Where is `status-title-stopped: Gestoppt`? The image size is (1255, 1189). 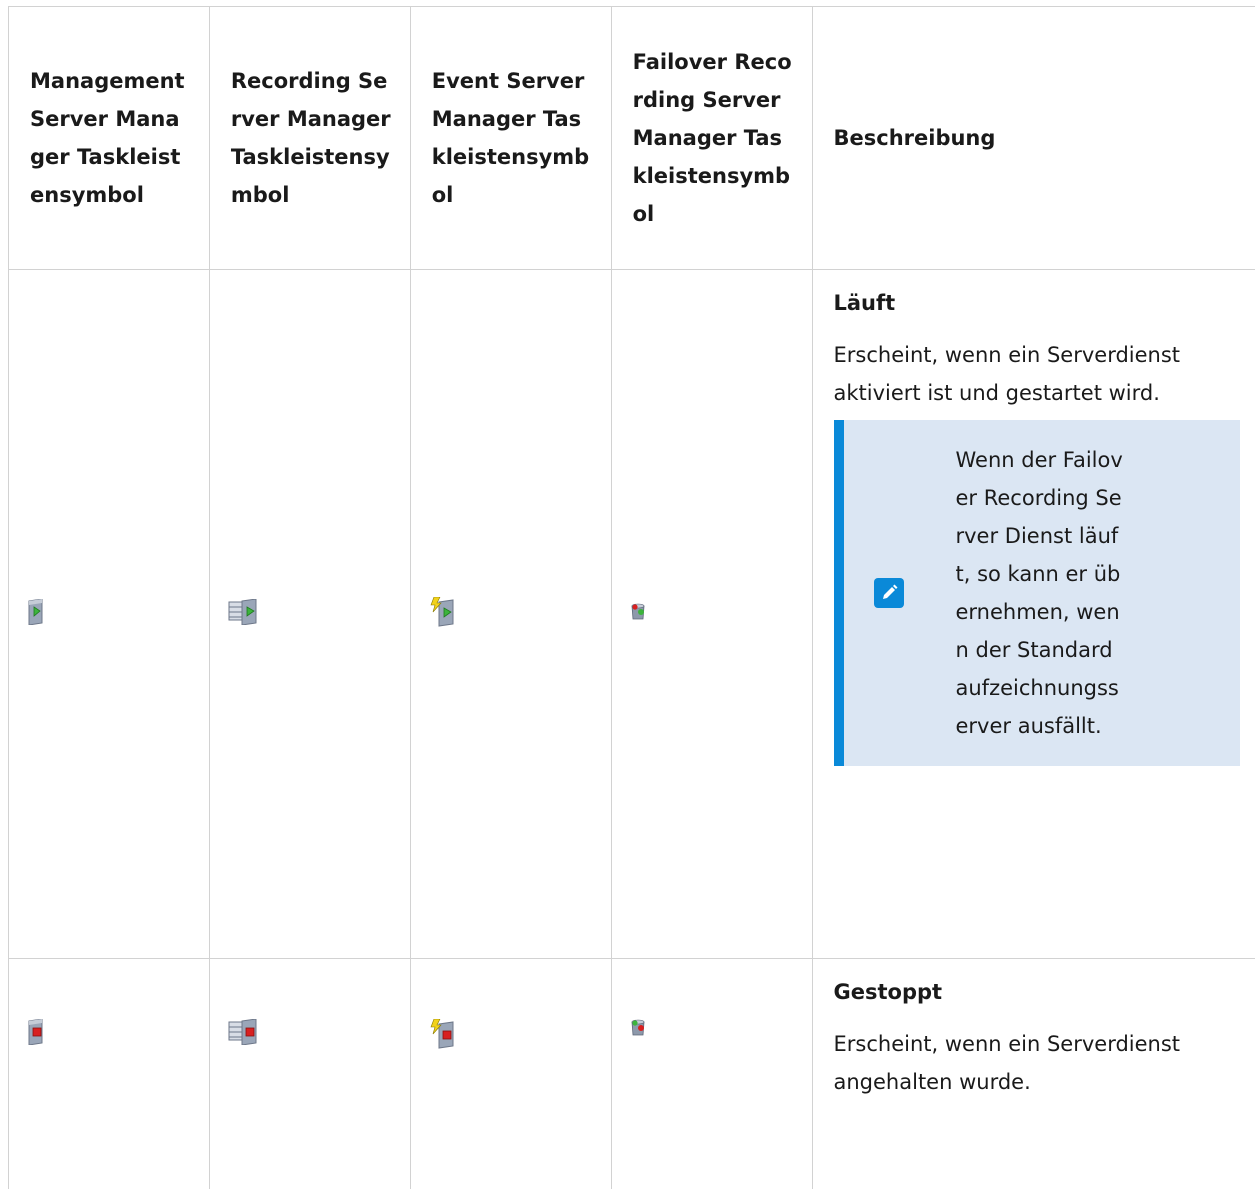 status-title-stopped: Gestoppt is located at coordinates (1044, 992).